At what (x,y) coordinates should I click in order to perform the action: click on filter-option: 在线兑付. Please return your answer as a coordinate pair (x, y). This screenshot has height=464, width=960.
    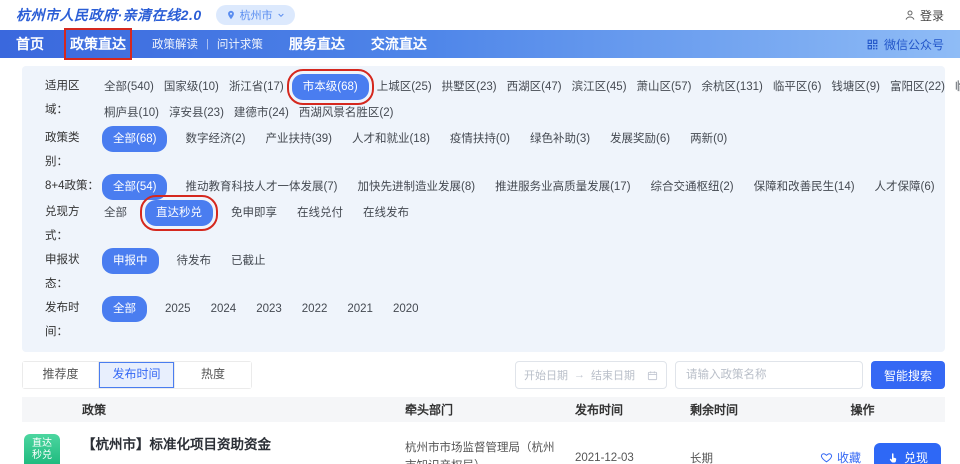
    Looking at the image, I should click on (320, 213).